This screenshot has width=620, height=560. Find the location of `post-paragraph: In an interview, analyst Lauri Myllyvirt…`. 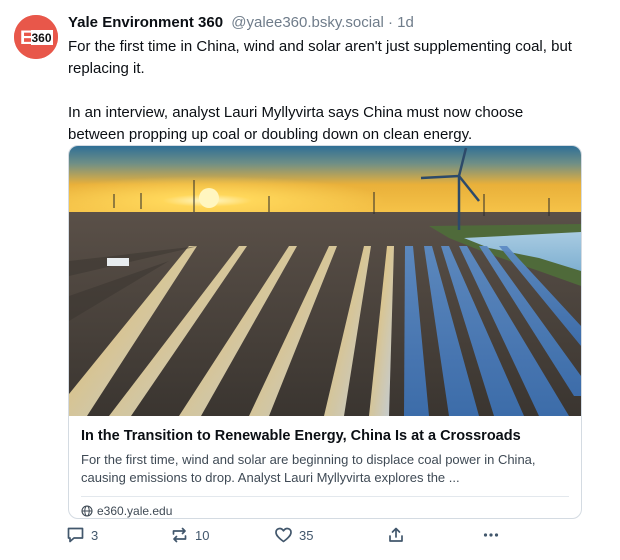

post-paragraph: In an interview, analyst Lauri Myllyvirt… is located at coordinates (296, 123).